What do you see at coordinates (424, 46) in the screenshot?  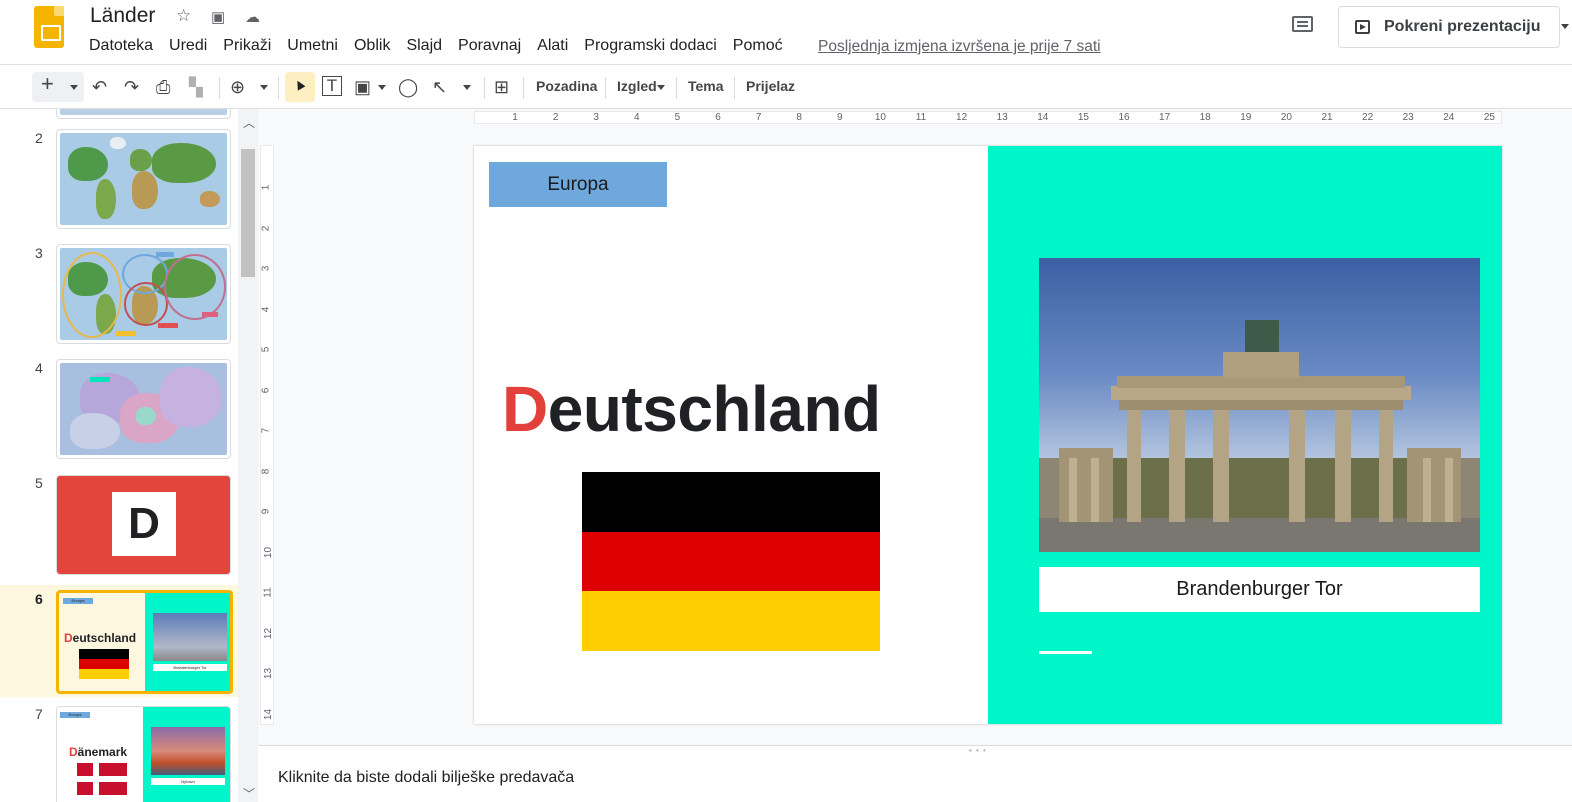 I see `menu-slide: Slajd` at bounding box center [424, 46].